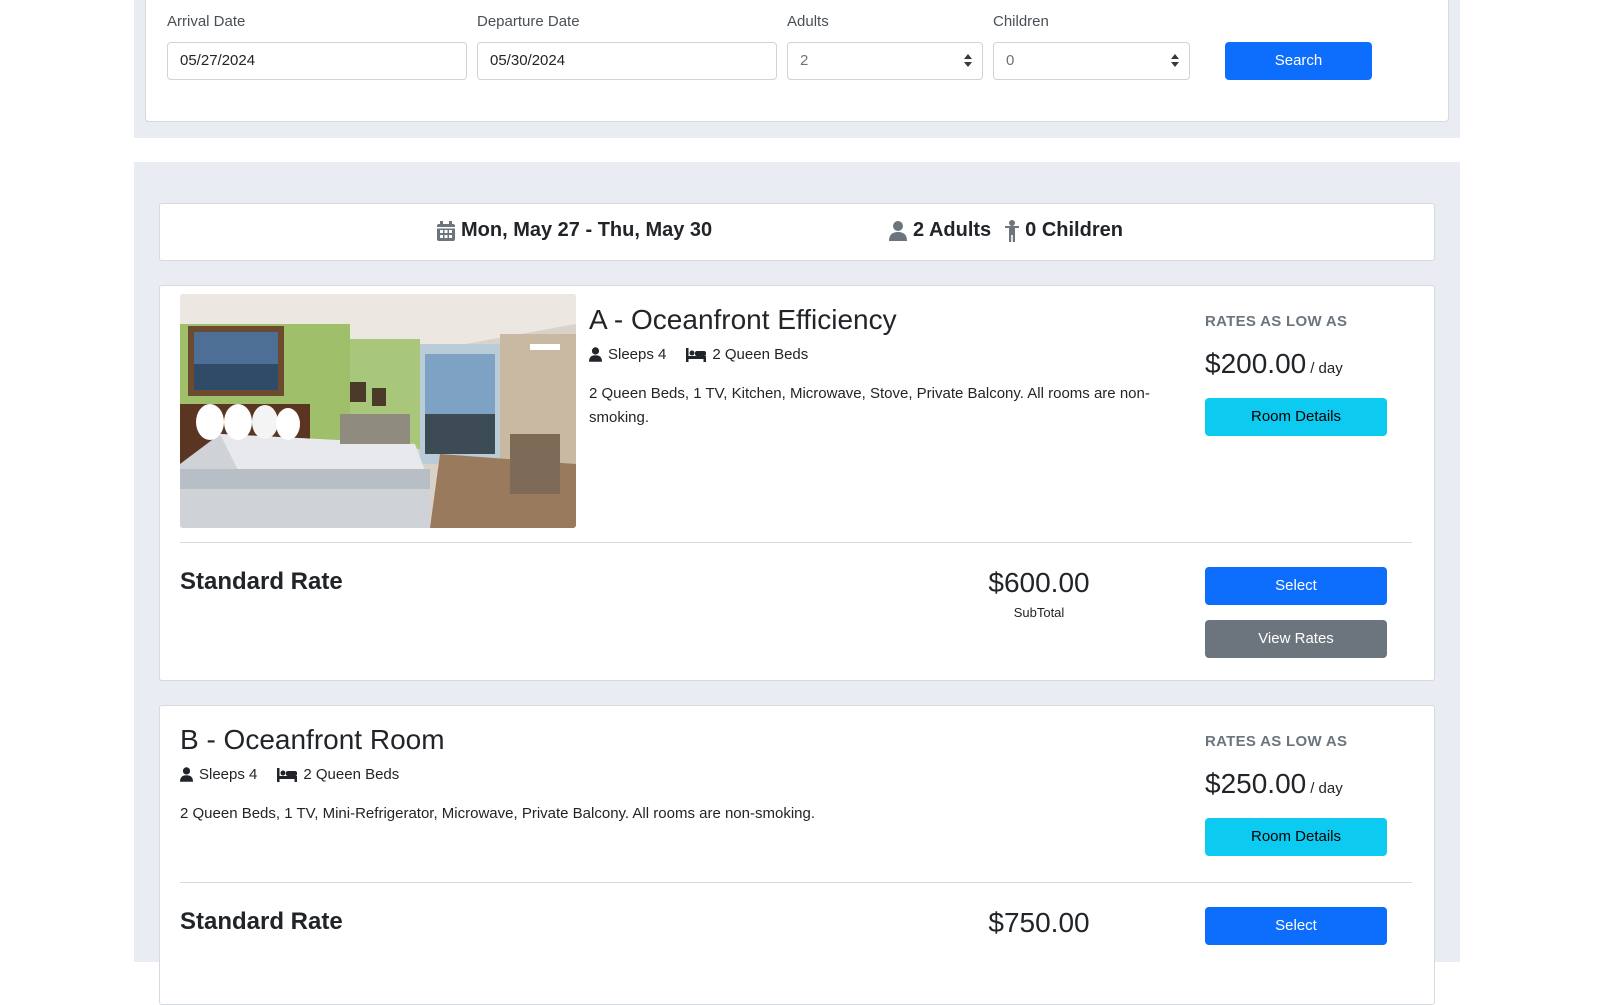 The height and width of the screenshot is (1005, 1599). Describe the element at coordinates (587, 230) in the screenshot. I see `stay-dates-text: Mon, May 27 - Thu, May 30` at that location.